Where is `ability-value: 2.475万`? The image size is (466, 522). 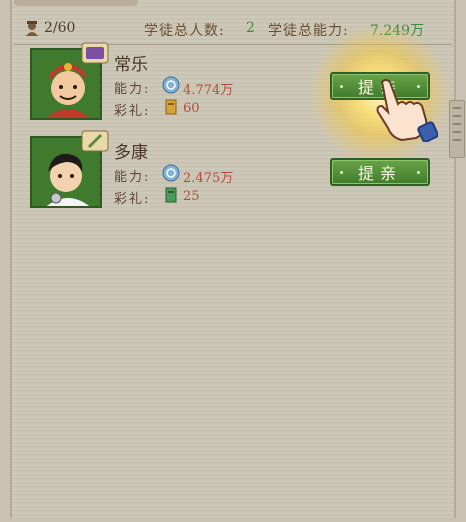
ability-value: 2.475万 is located at coordinates (208, 178).